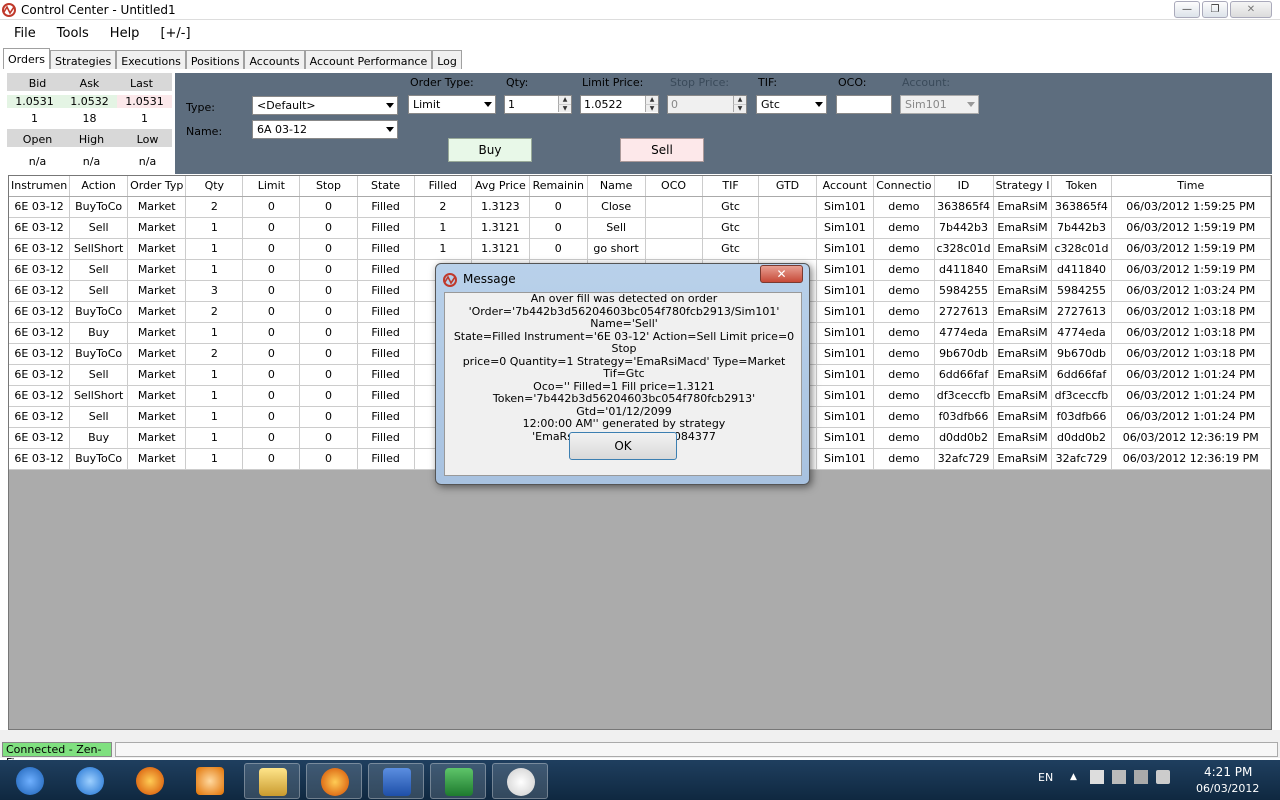  I want to click on close-button: ✕, so click(1251, 9).